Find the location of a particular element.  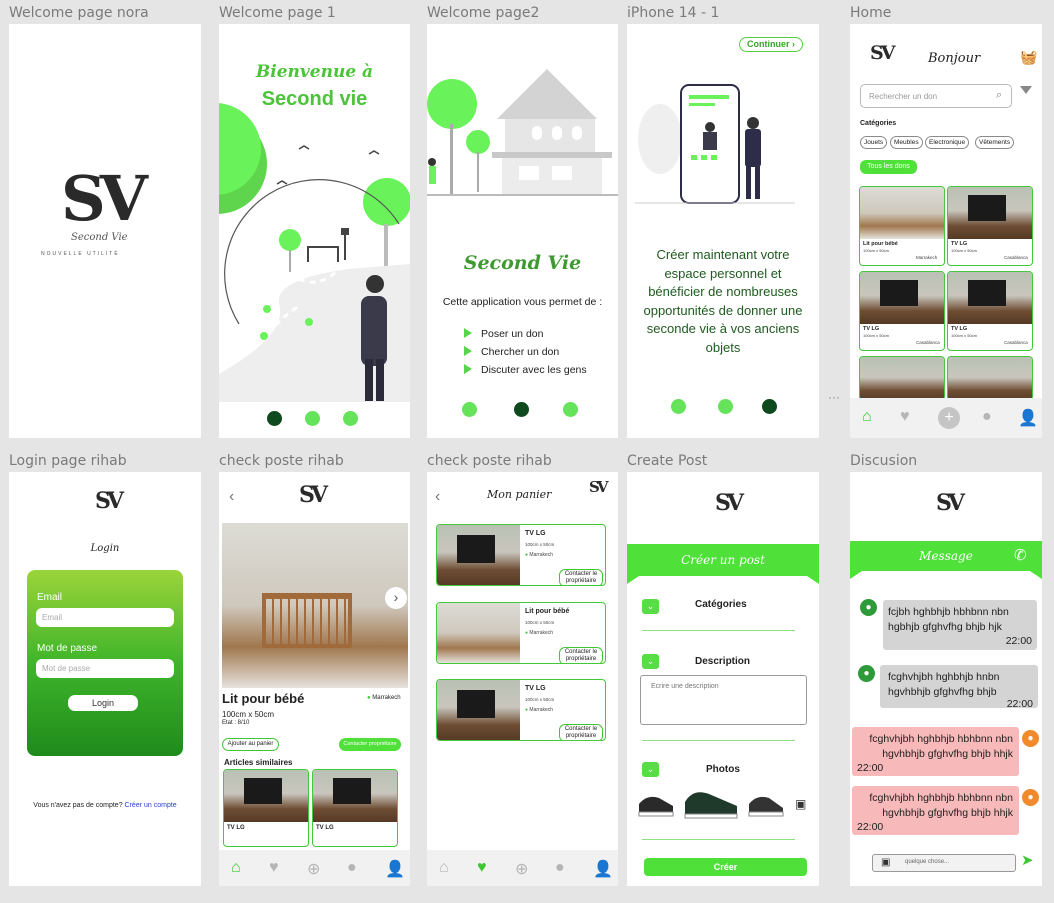

password-label: Mot de passe is located at coordinates (67, 648).